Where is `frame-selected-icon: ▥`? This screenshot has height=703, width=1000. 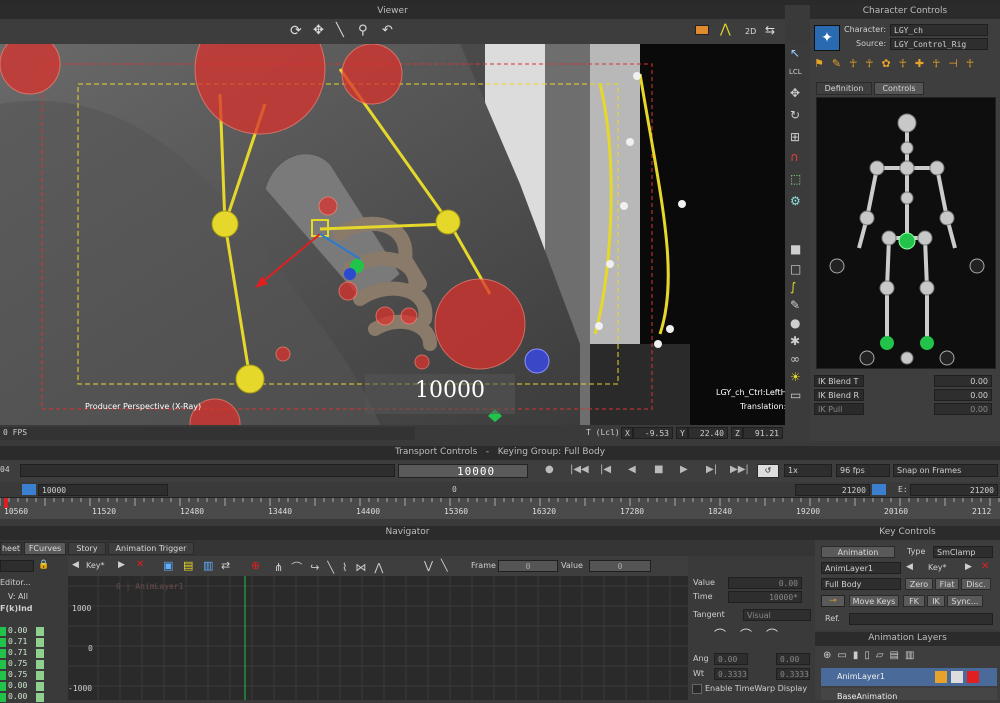 frame-selected-icon: ▥ is located at coordinates (208, 565).